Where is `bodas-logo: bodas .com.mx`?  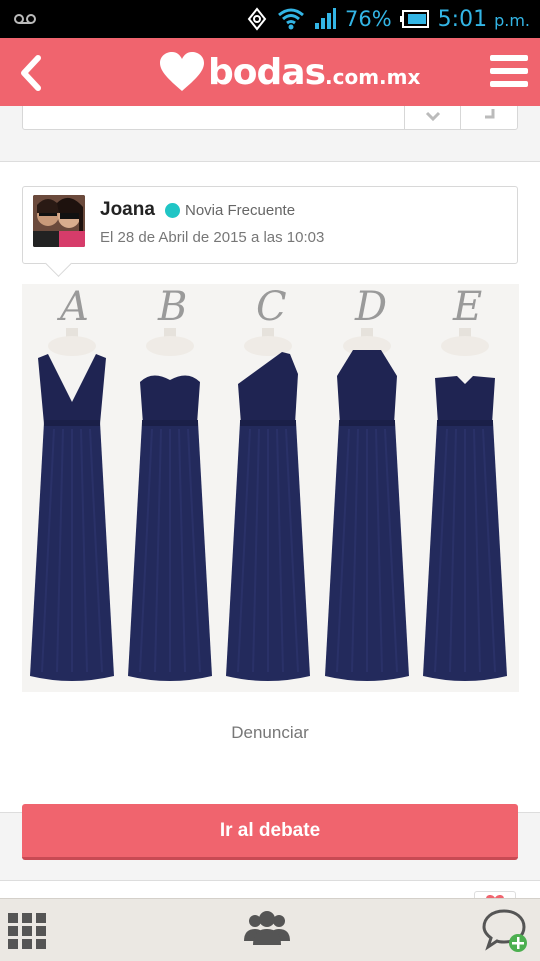
bodas-logo: bodas .com.mx is located at coordinates (289, 72).